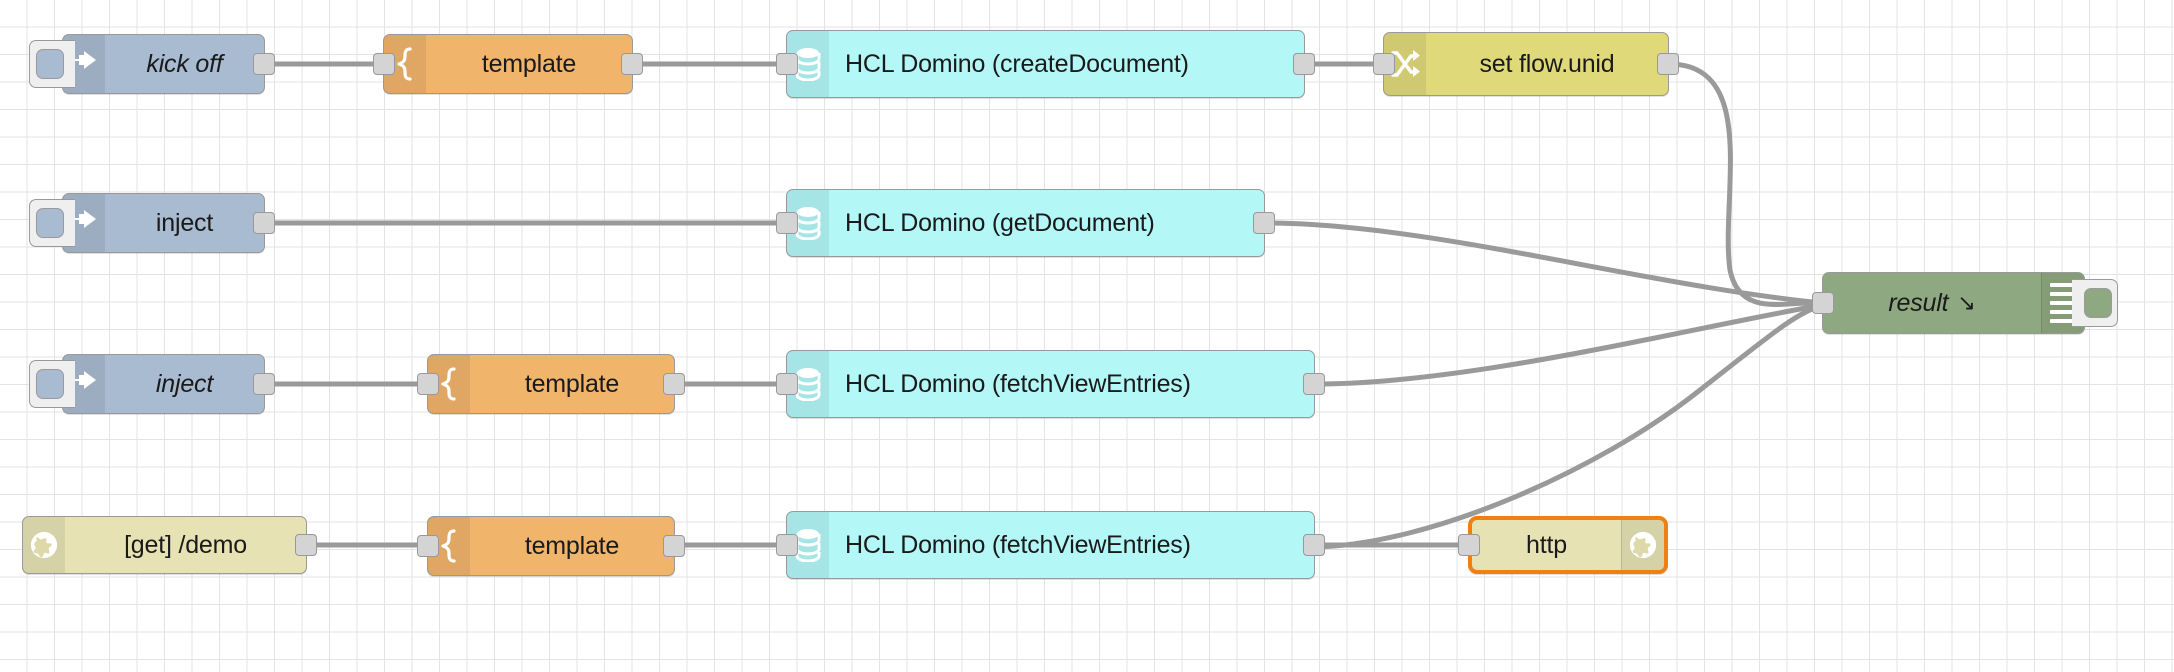  I want to click on debug-target-arrow-icon: ↘, so click(1966, 302).